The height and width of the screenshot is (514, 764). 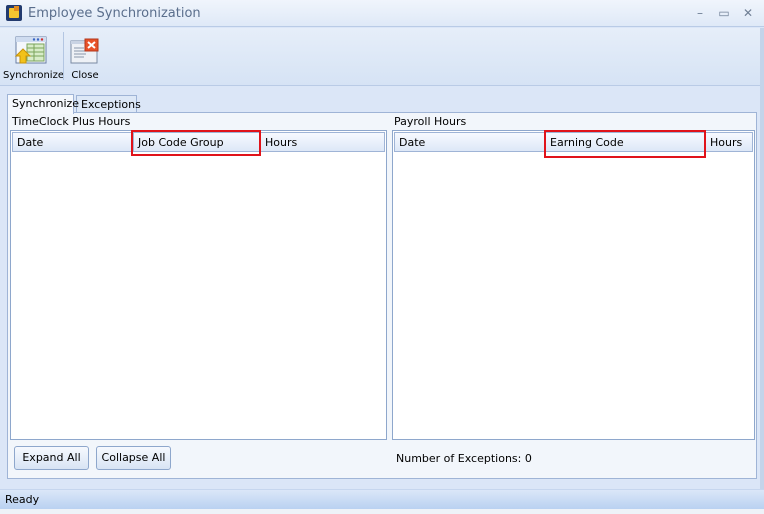 I want to click on tab-synchronize: Synchronize, so click(x=43, y=104).